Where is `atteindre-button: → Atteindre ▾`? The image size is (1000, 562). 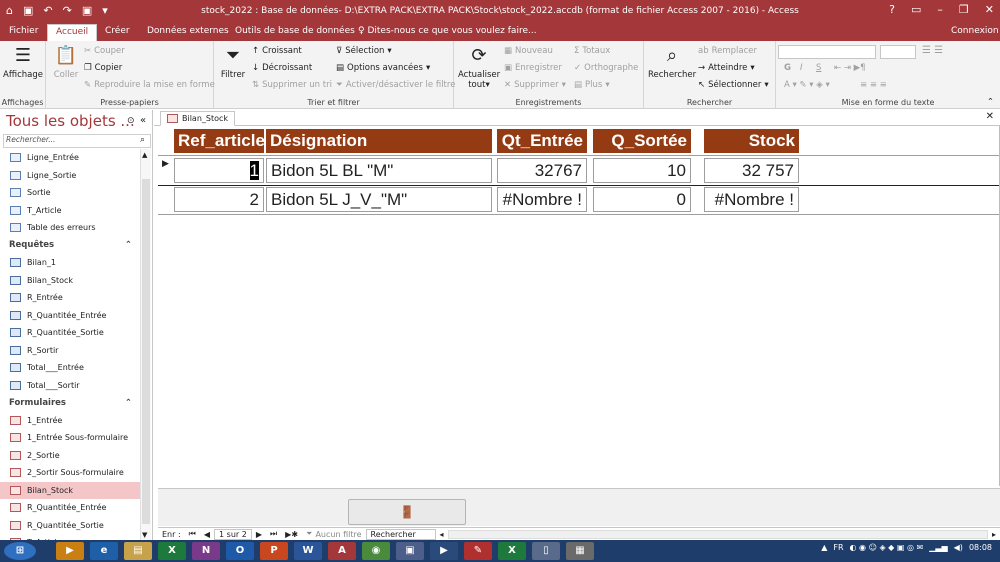
atteindre-button: → Atteindre ▾ is located at coordinates (726, 68).